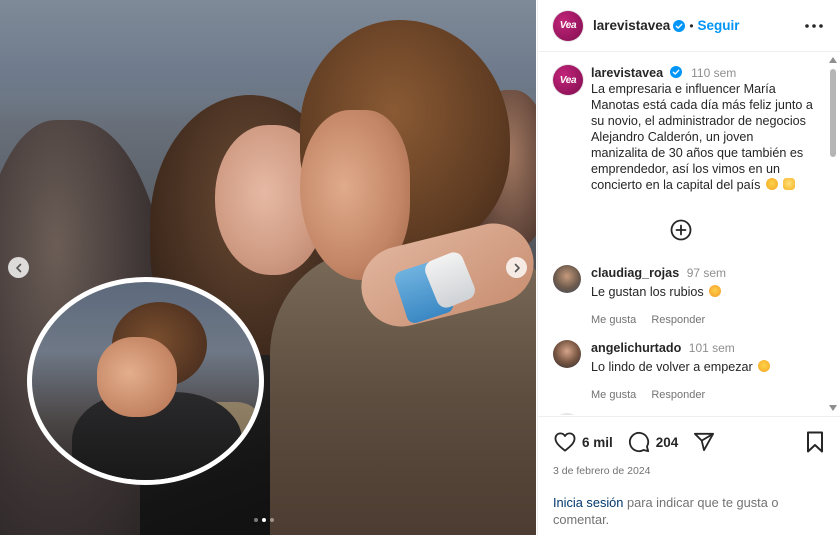  What do you see at coordinates (681, 230) in the screenshot?
I see `plus-circle-icon` at bounding box center [681, 230].